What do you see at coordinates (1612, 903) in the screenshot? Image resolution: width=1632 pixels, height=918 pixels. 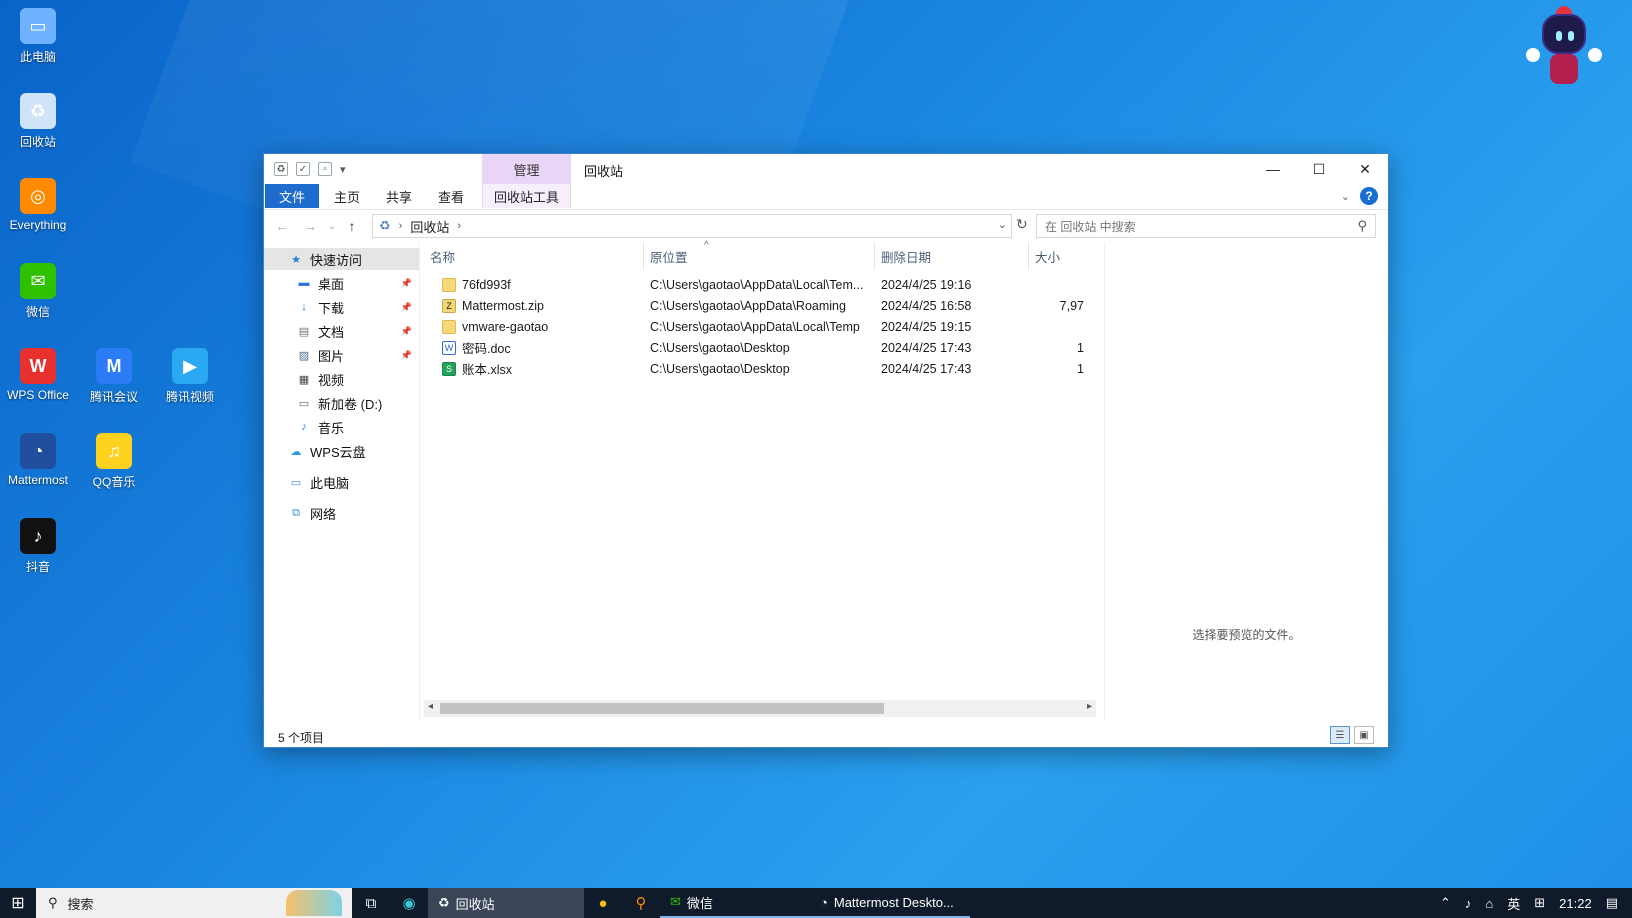 I see `notification-icon: ▤` at bounding box center [1612, 903].